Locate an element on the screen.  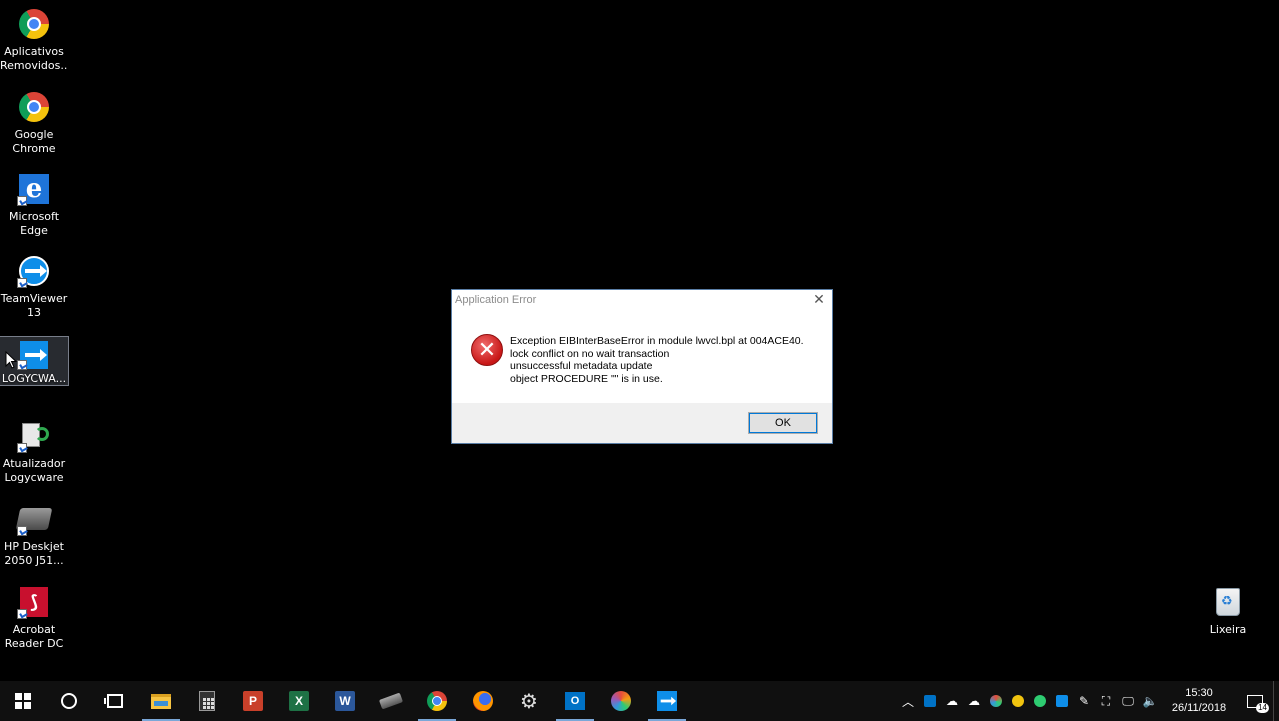
taskbar-clock: 15:30 26/11/2018 is located at coordinates (1199, 701).